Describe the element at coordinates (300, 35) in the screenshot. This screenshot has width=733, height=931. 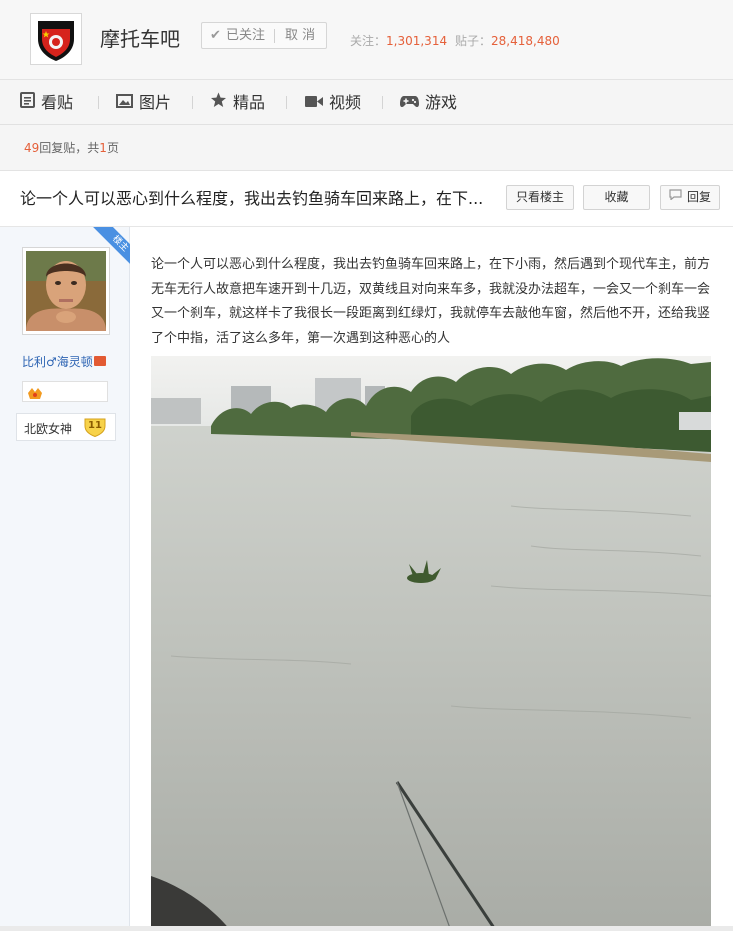
I see `unfollow-button: 取 消` at that location.